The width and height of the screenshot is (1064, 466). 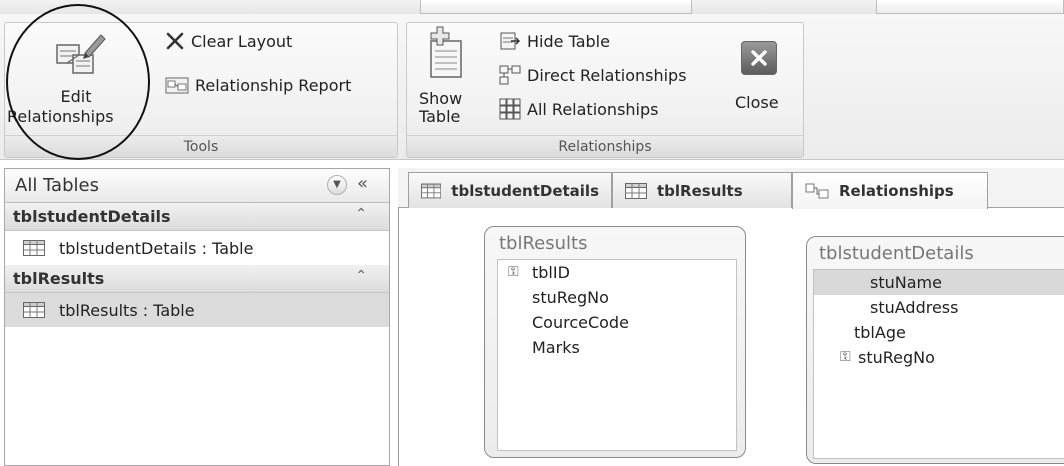 What do you see at coordinates (617, 272) in the screenshot?
I see `field-row-key: ⚿ tblID` at bounding box center [617, 272].